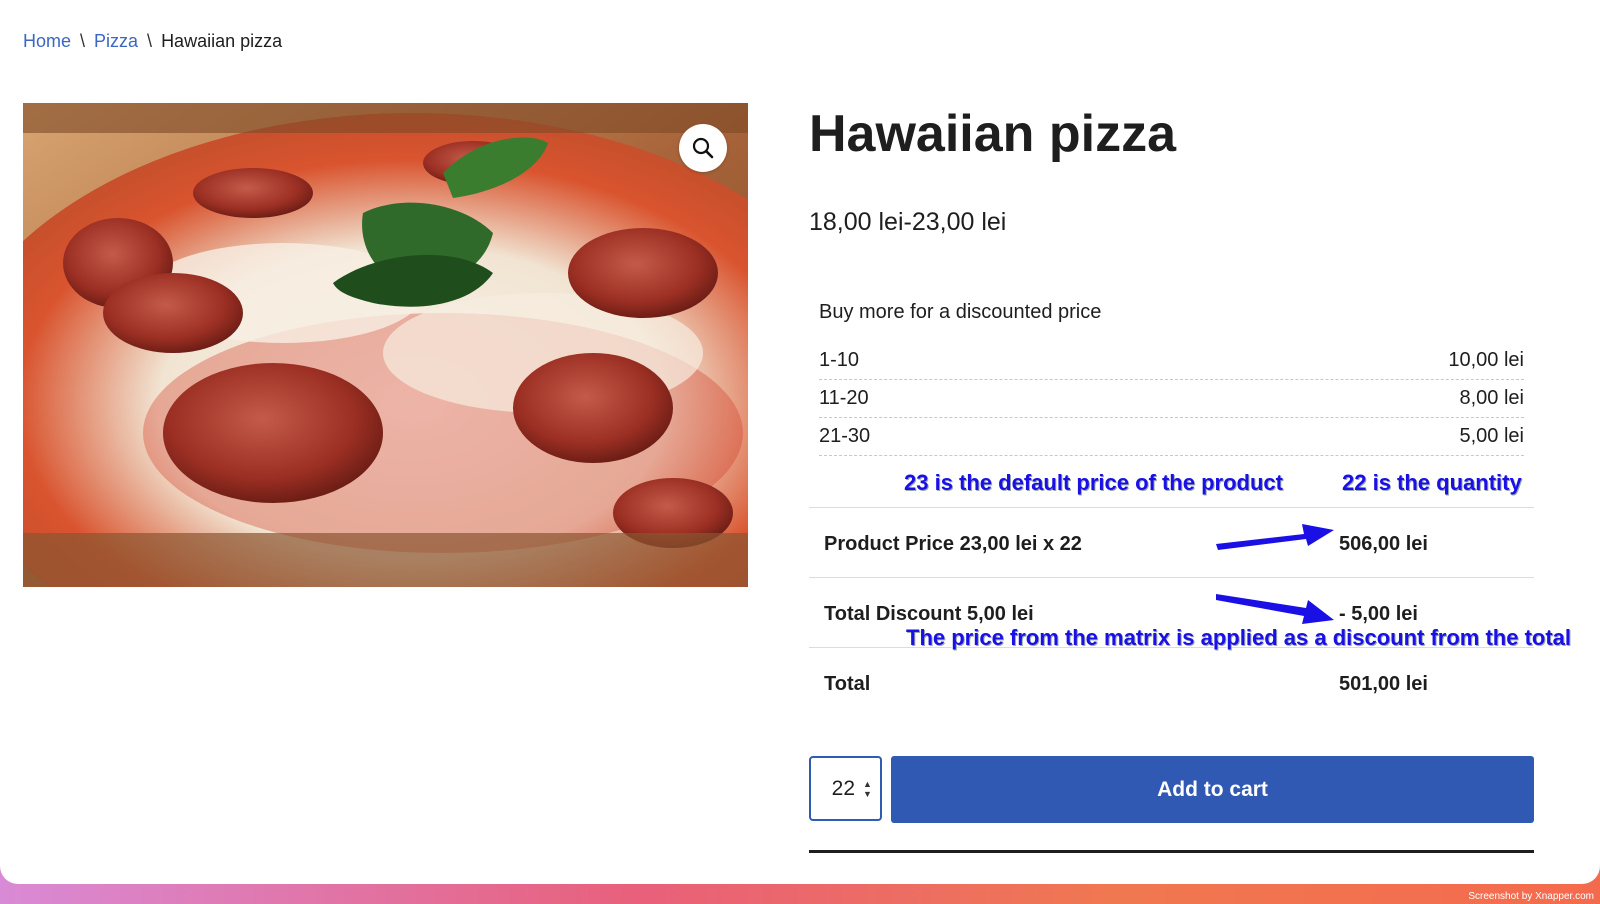  Describe the element at coordinates (953, 544) in the screenshot. I see `product-price-label: Product Price 23,00 lei x 22` at that location.